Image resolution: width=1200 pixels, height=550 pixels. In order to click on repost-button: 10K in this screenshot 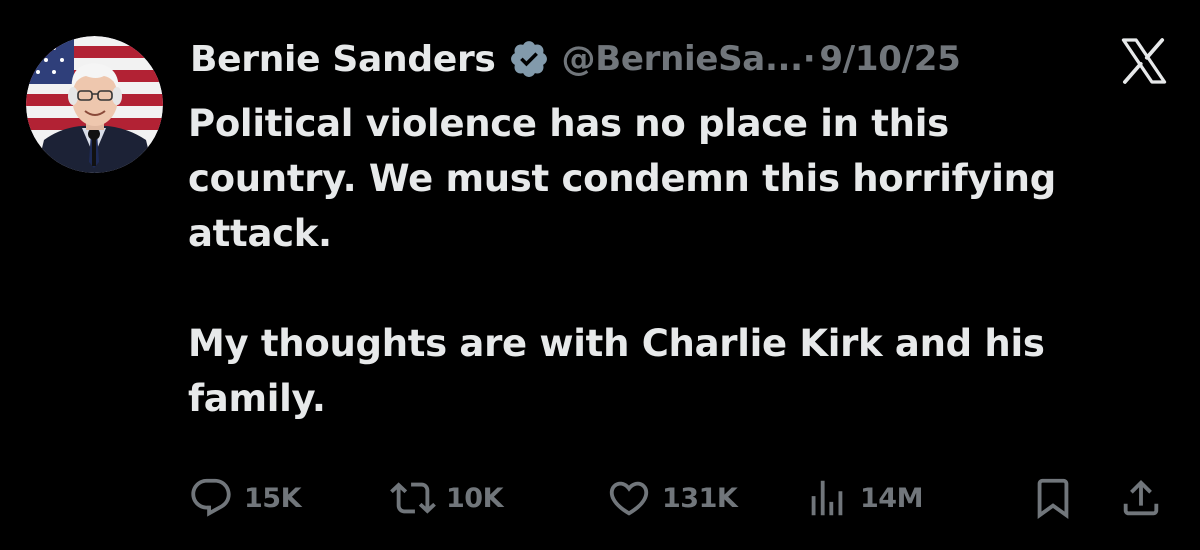, I will do `click(447, 498)`.